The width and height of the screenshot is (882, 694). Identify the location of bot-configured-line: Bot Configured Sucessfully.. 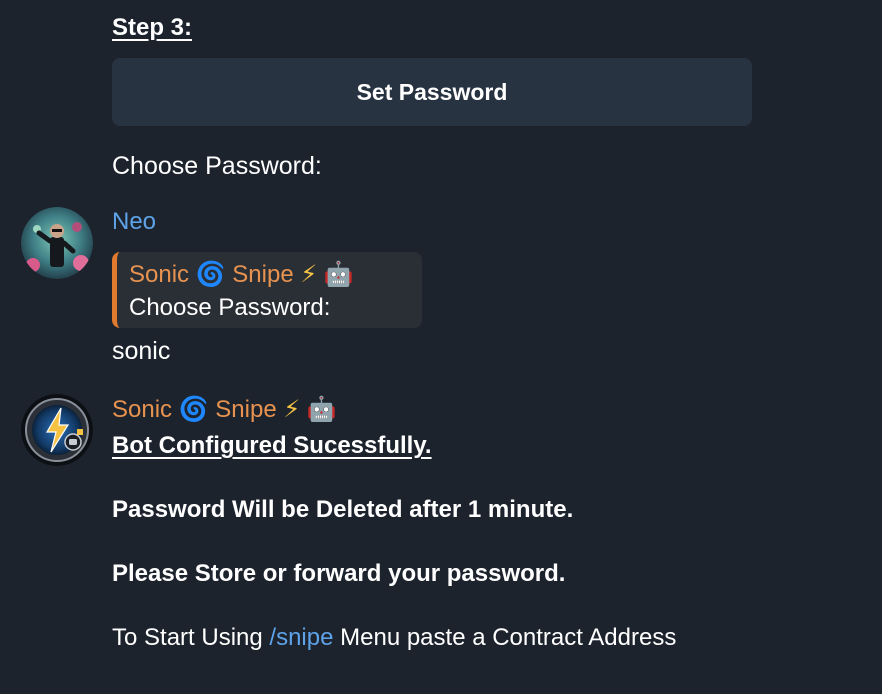
(272, 445).